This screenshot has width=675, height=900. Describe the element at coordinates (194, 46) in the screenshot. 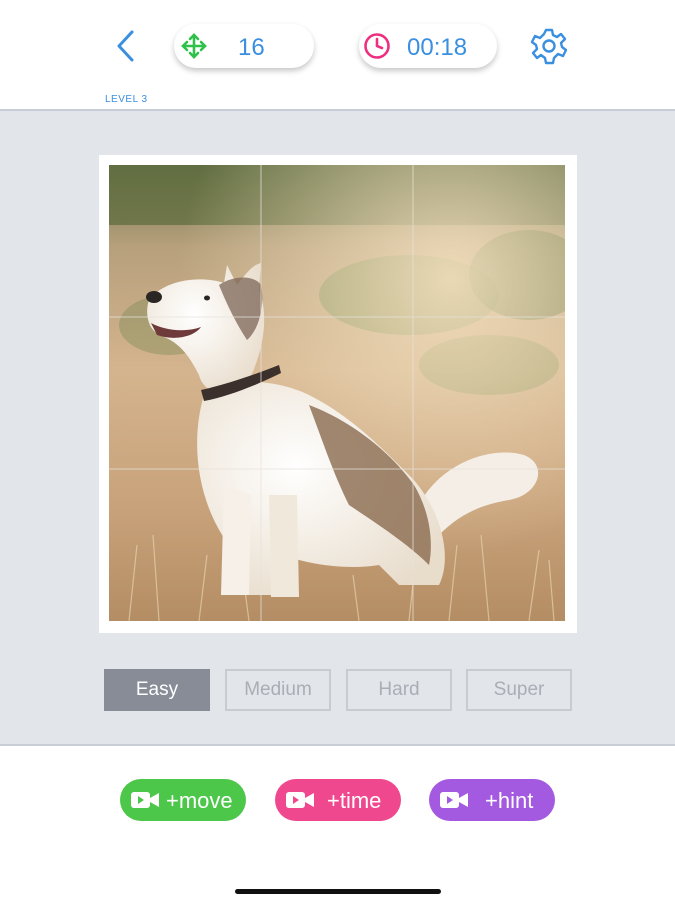

I see `move-arrows-icon` at that location.